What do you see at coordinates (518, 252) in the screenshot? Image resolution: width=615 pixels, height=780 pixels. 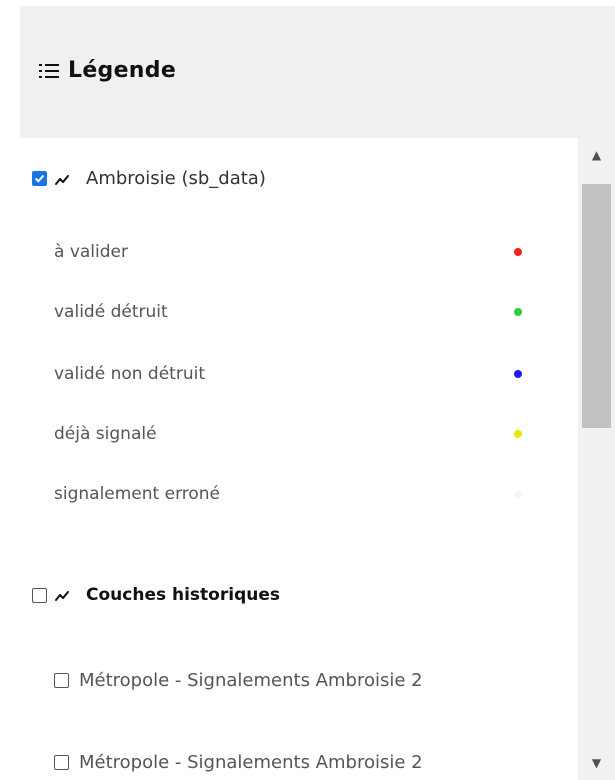 I see `legend-swatch-red` at bounding box center [518, 252].